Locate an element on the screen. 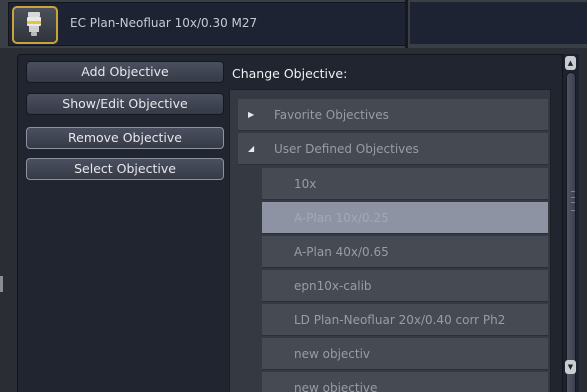 The width and height of the screenshot is (587, 392). add-objective-button: Add Objective is located at coordinates (125, 72).